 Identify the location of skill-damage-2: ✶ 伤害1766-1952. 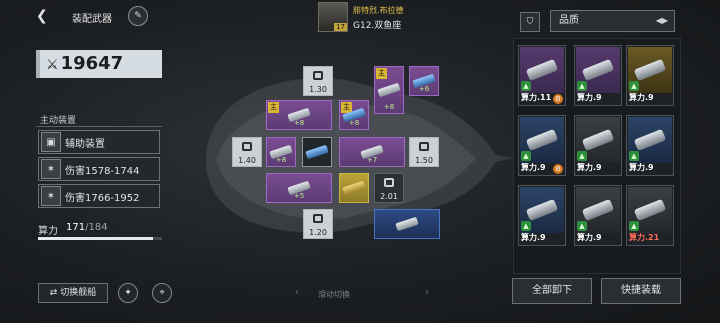
(99, 196).